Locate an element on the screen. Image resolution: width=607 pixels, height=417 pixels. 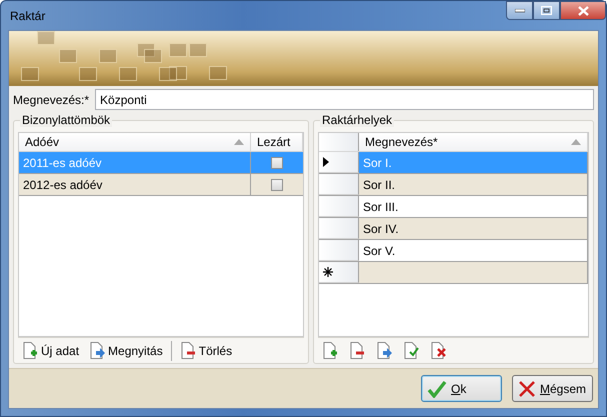
ok-button: Ok is located at coordinates (461, 388).